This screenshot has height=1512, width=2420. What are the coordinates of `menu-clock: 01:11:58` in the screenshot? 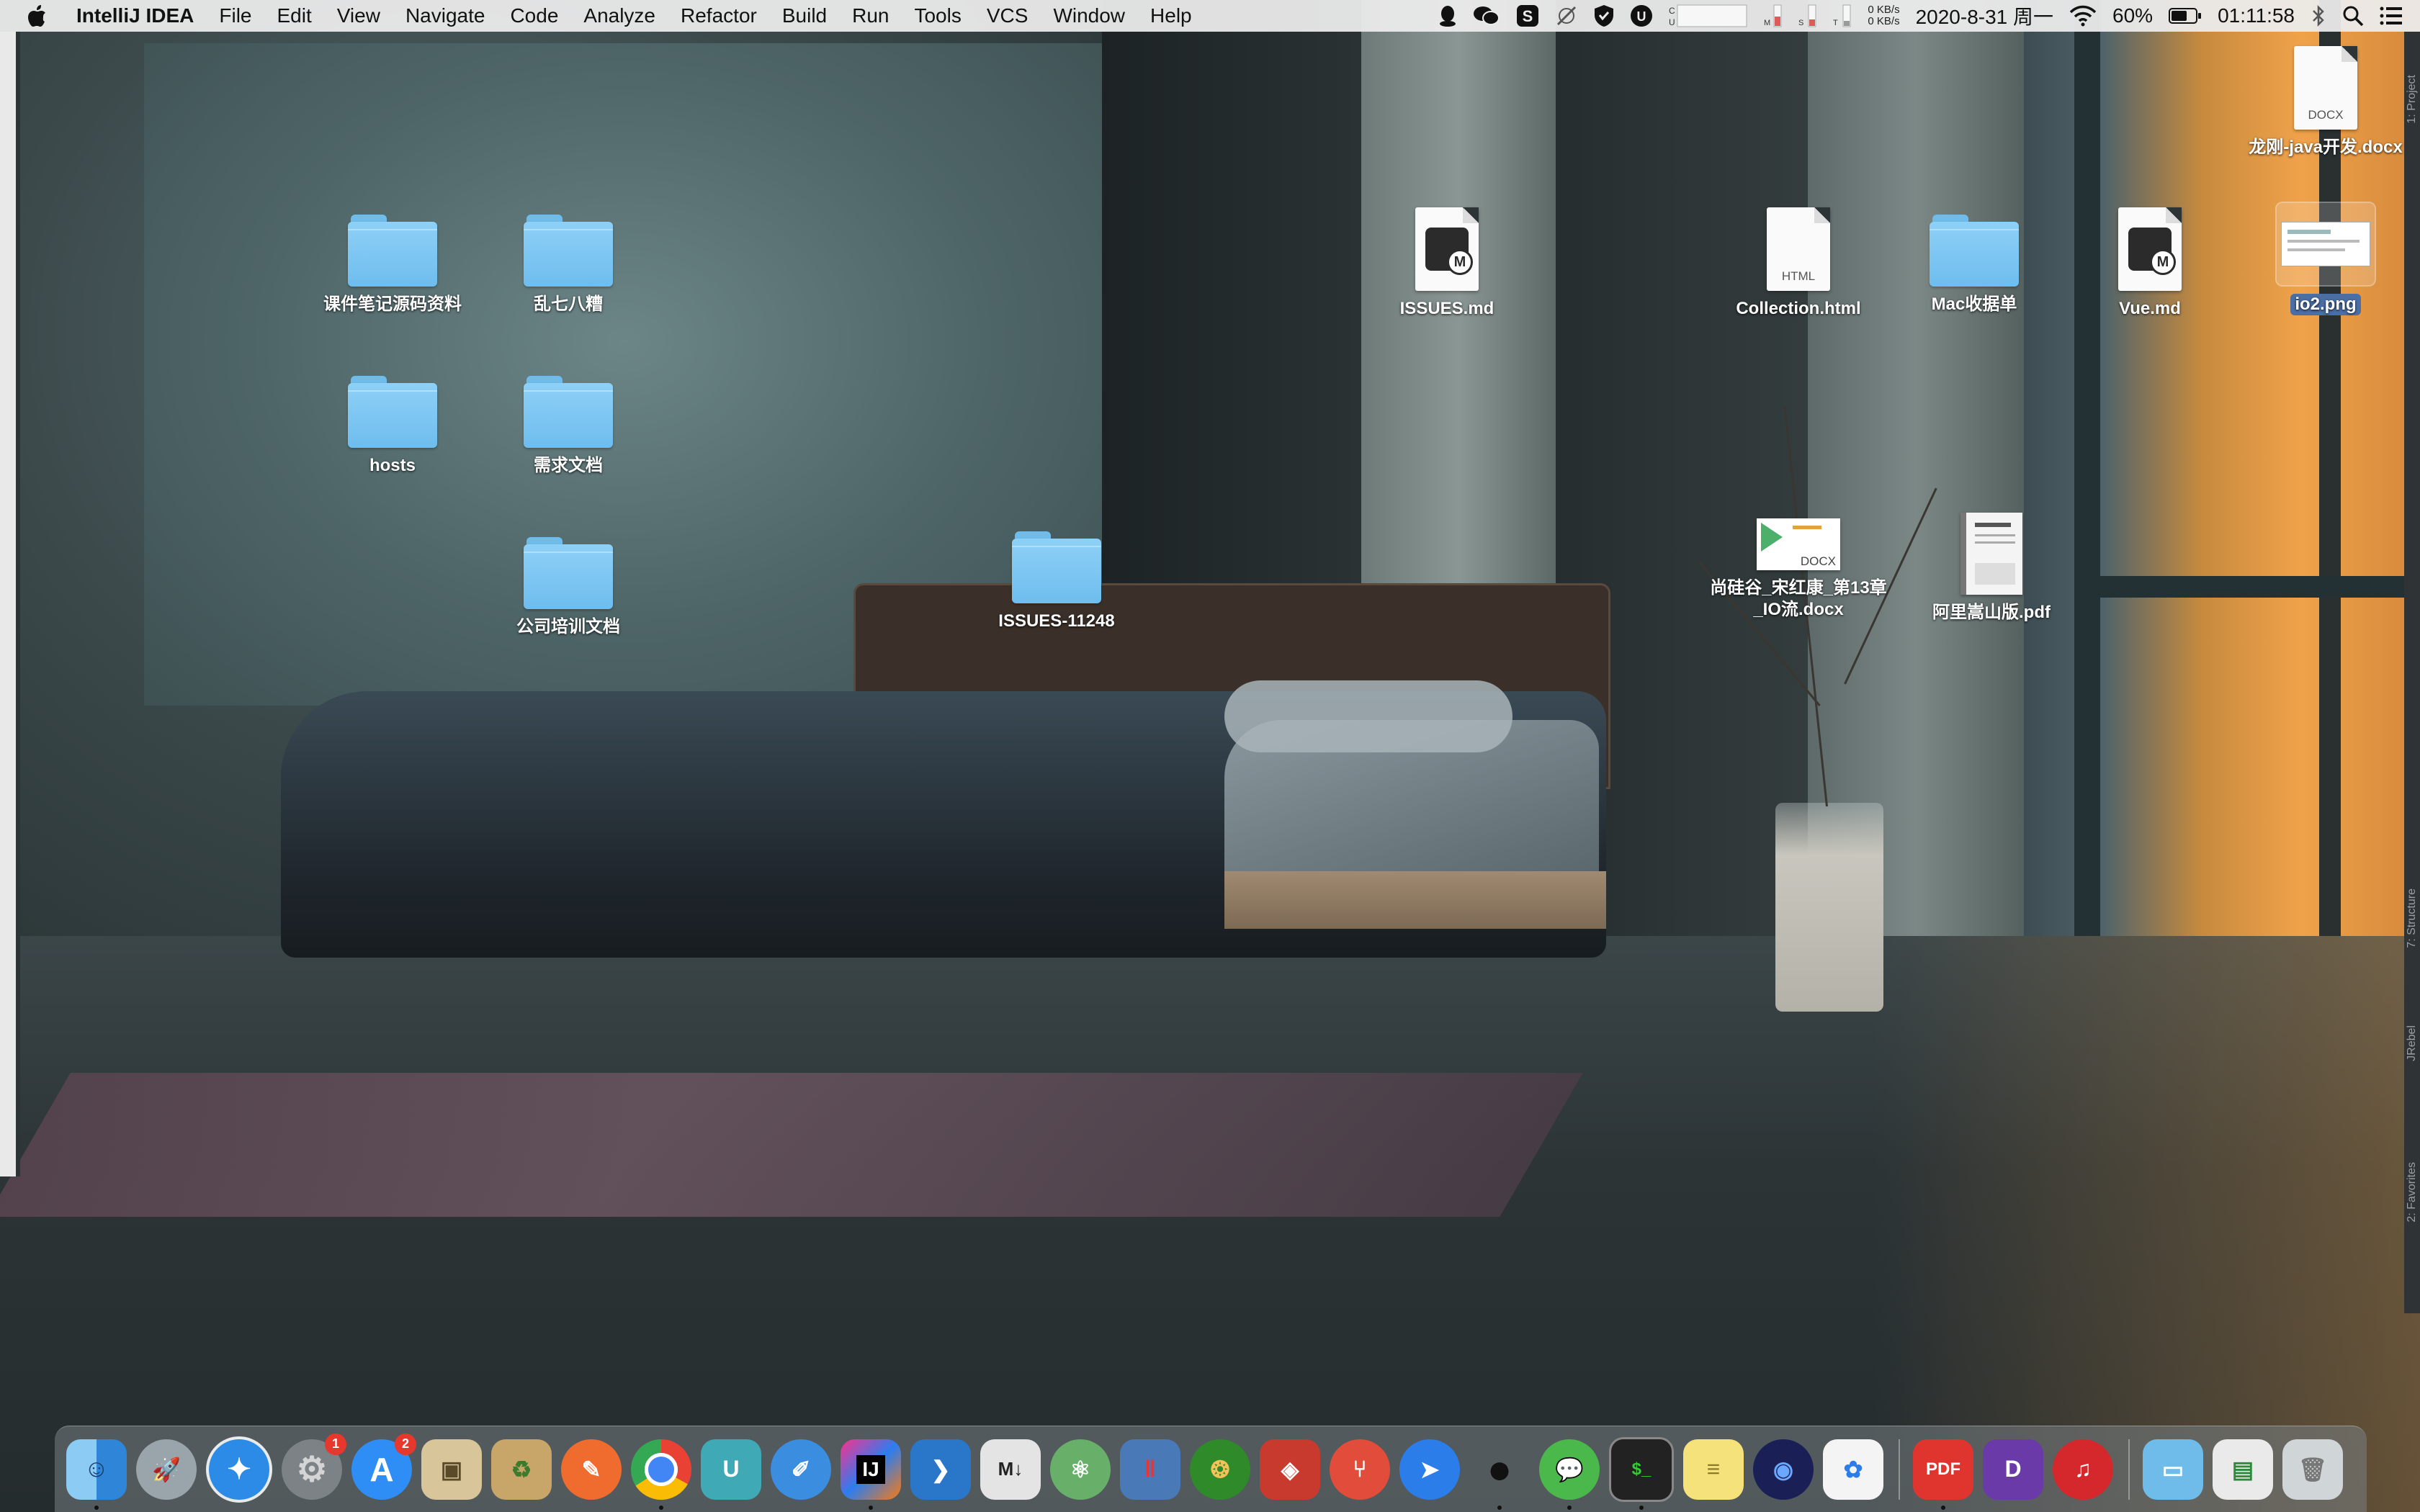 It's located at (2256, 16).